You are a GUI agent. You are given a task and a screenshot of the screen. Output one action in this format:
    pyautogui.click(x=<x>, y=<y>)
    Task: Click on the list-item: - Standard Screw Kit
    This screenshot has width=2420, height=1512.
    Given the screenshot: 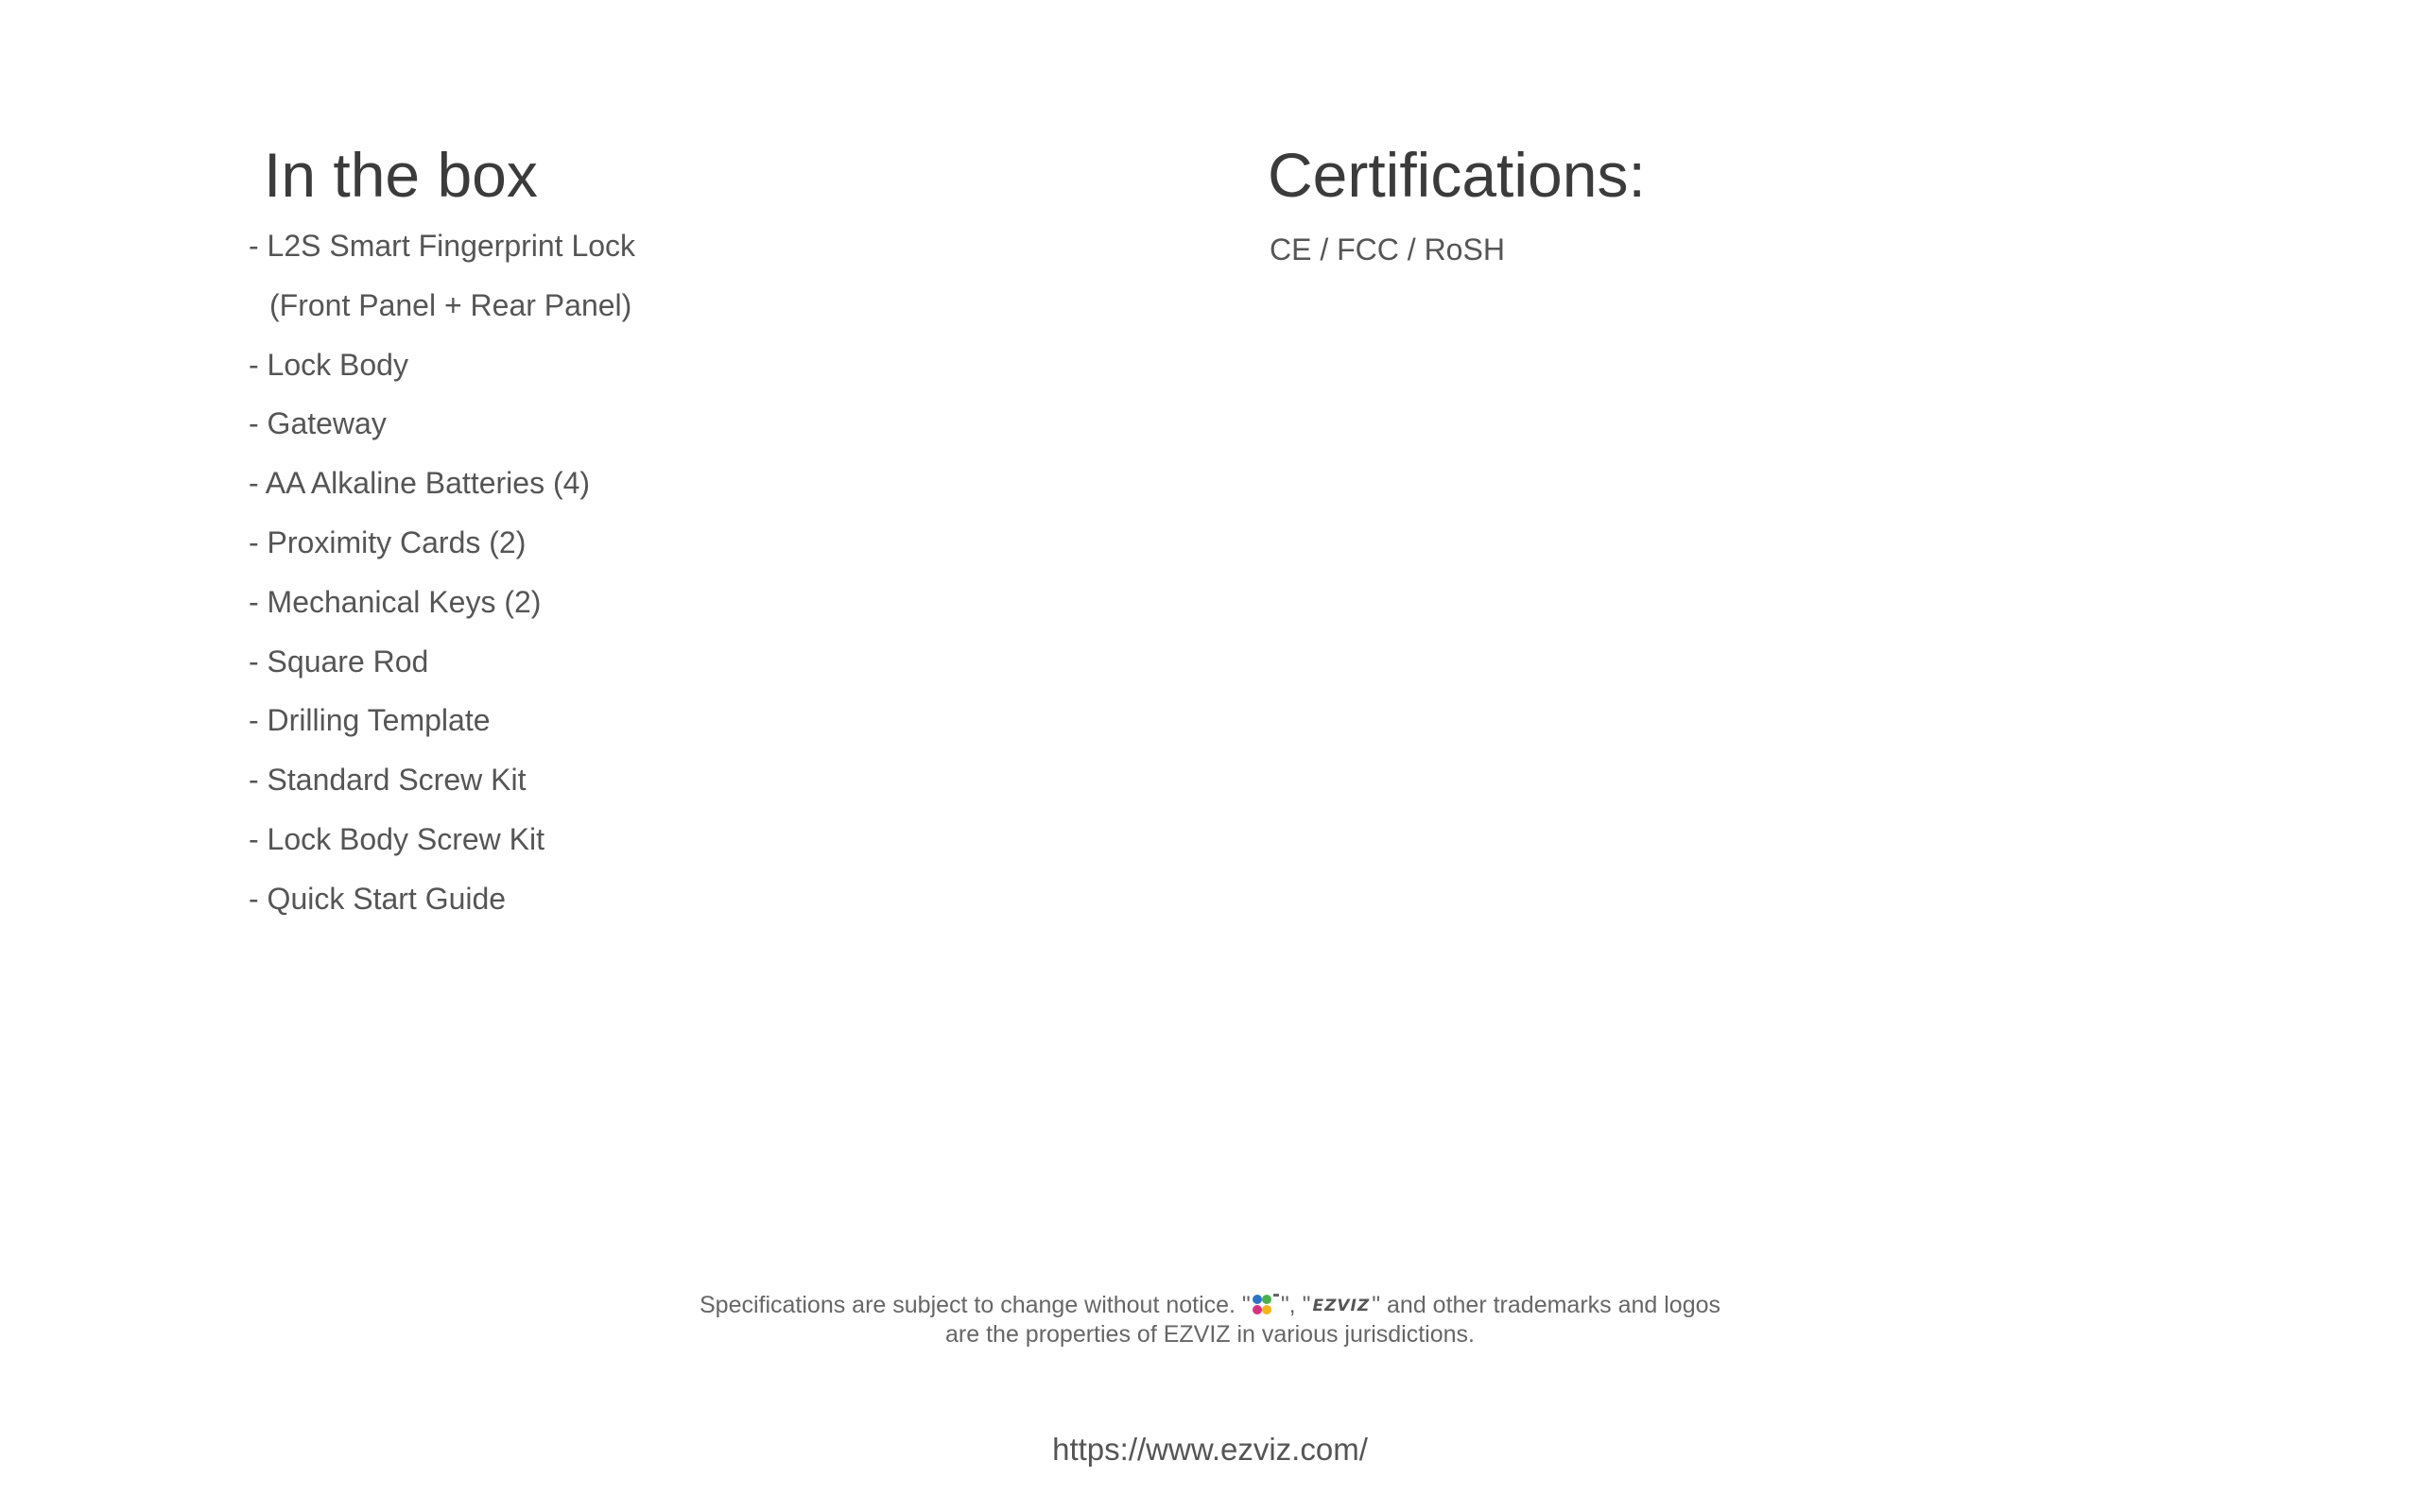 What is the action you would take?
    pyautogui.click(x=388, y=780)
    